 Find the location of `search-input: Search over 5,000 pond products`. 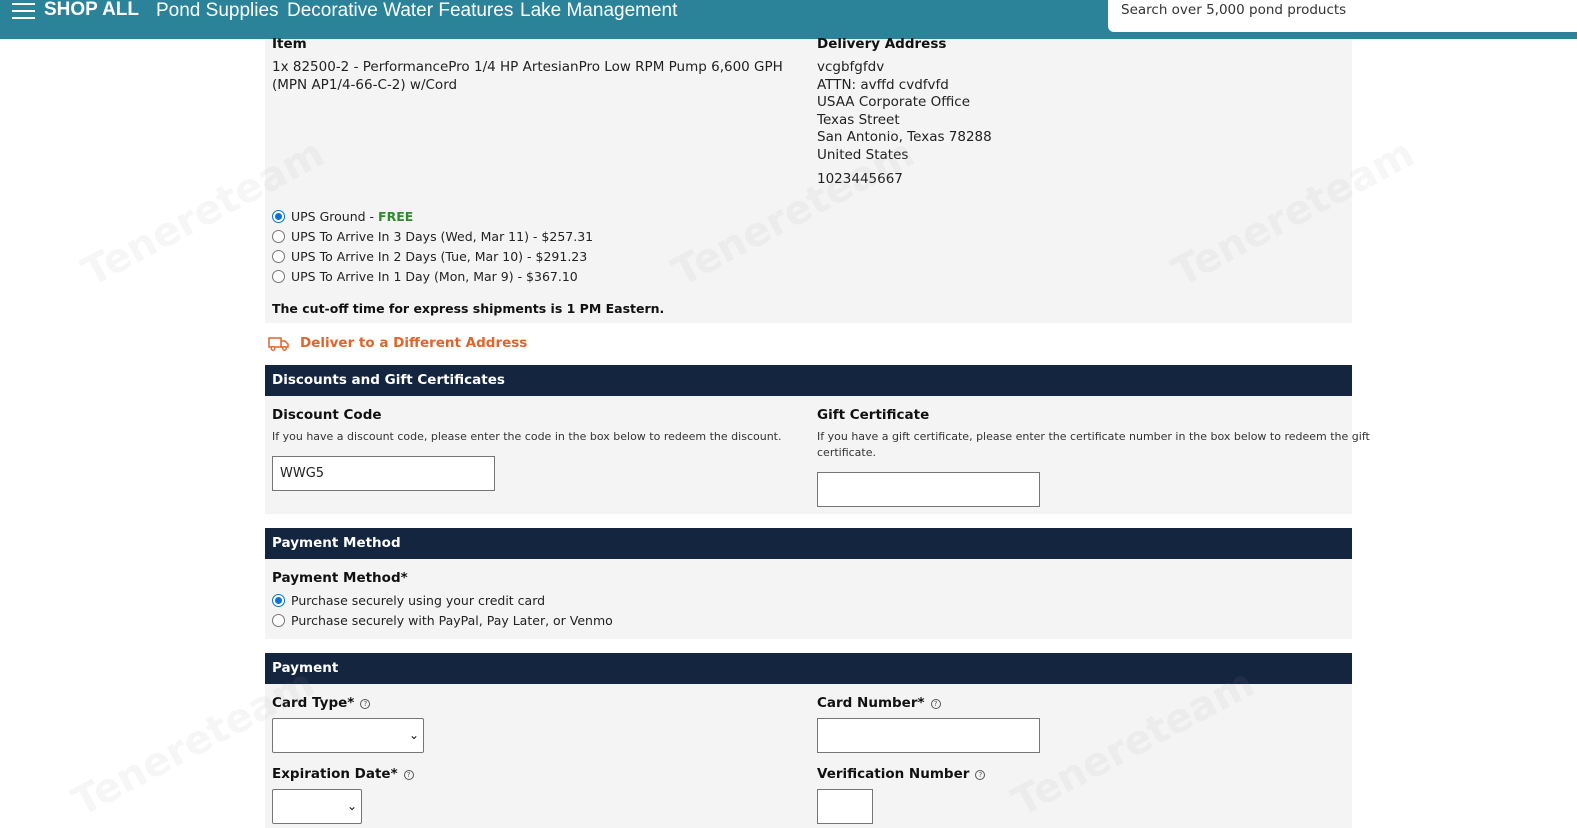

search-input: Search over 5,000 pond products is located at coordinates (1342, 16).